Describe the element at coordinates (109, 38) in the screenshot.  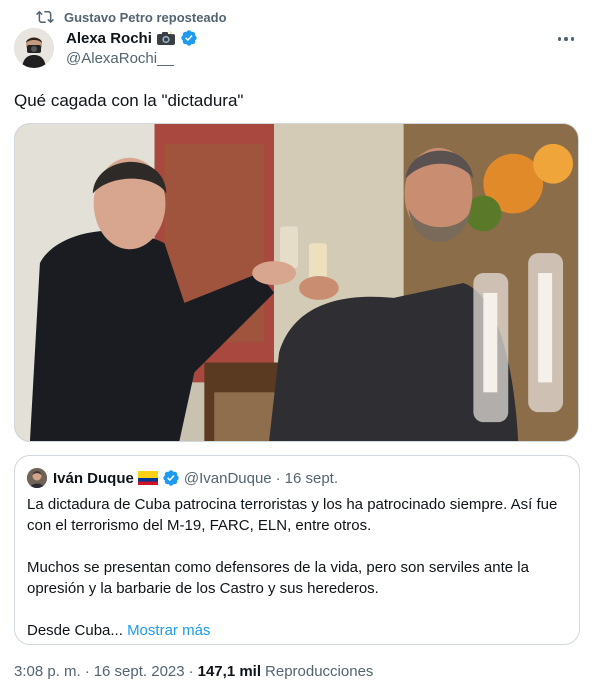
I see `author-name: Alexa Rochi` at that location.